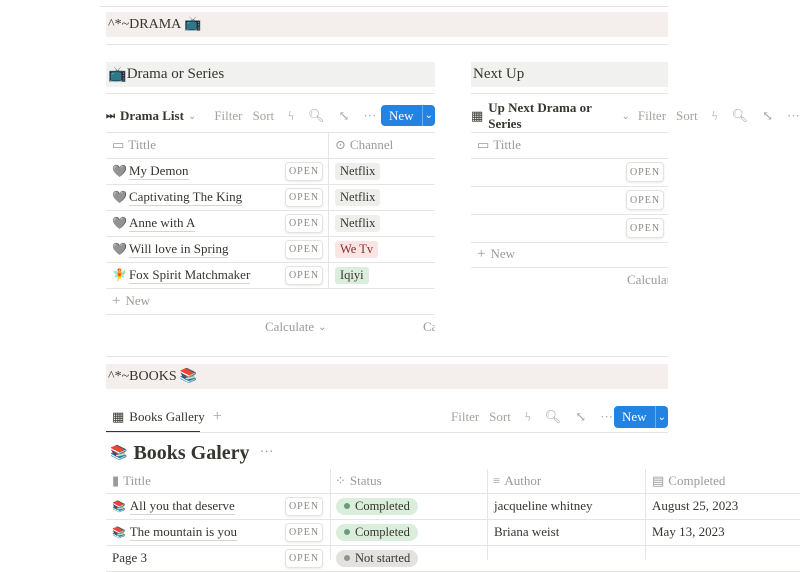  Describe the element at coordinates (543, 506) in the screenshot. I see `author-cell: jacqueline whitney` at that location.